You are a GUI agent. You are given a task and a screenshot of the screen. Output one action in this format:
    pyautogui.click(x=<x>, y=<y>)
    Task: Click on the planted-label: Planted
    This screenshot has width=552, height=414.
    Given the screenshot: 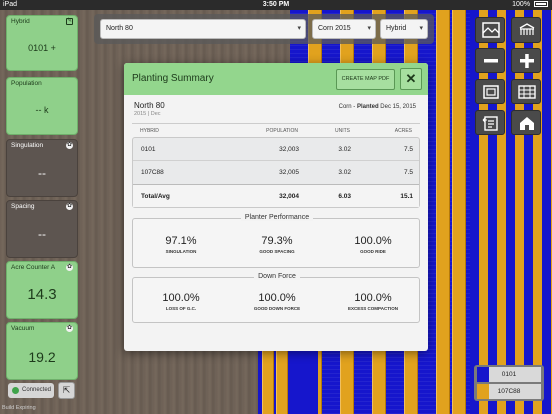 What is the action you would take?
    pyautogui.click(x=367, y=107)
    